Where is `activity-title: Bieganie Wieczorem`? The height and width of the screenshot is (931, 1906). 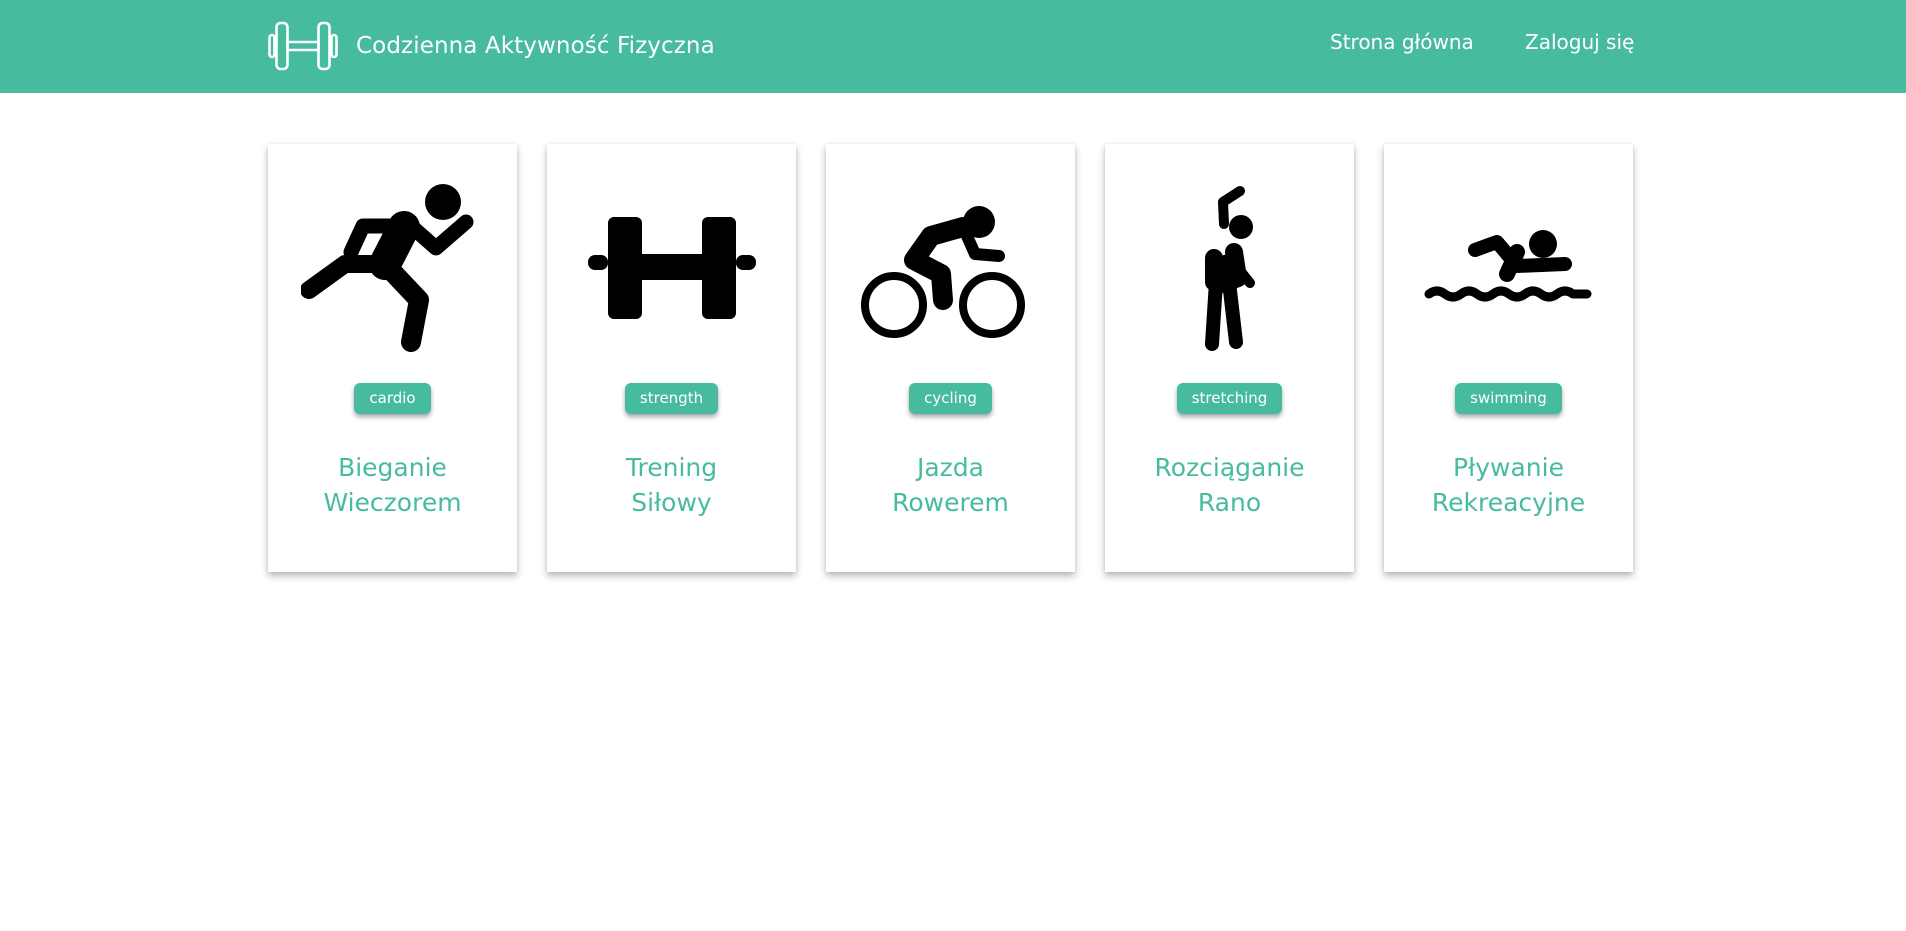 activity-title: Bieganie Wieczorem is located at coordinates (392, 485).